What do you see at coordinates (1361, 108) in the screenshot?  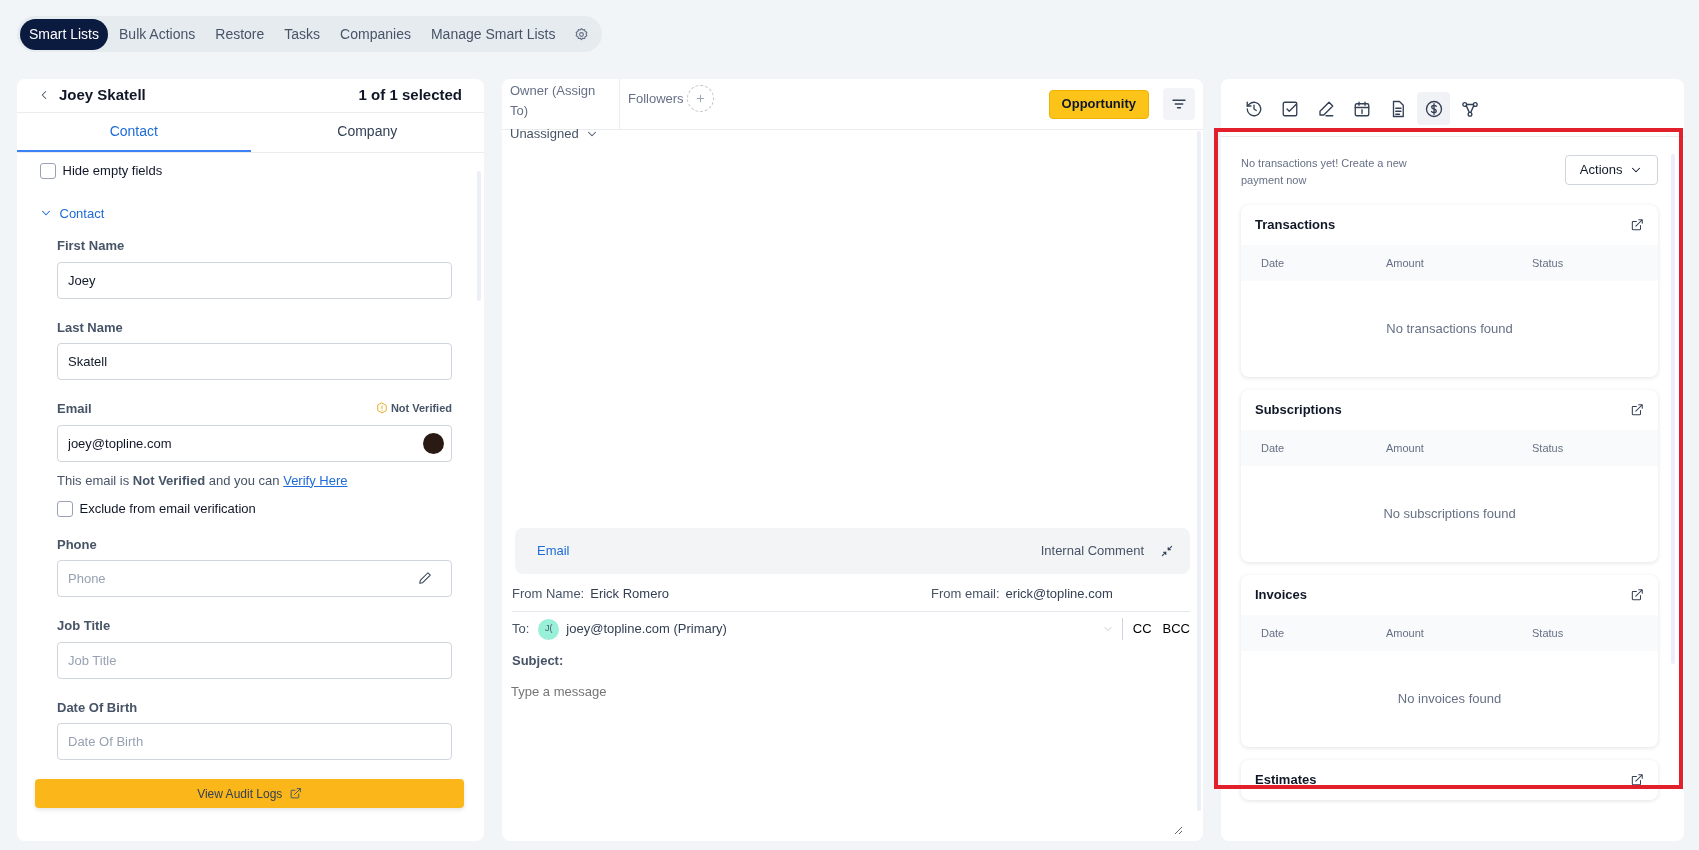 I see `calendar-icon` at bounding box center [1361, 108].